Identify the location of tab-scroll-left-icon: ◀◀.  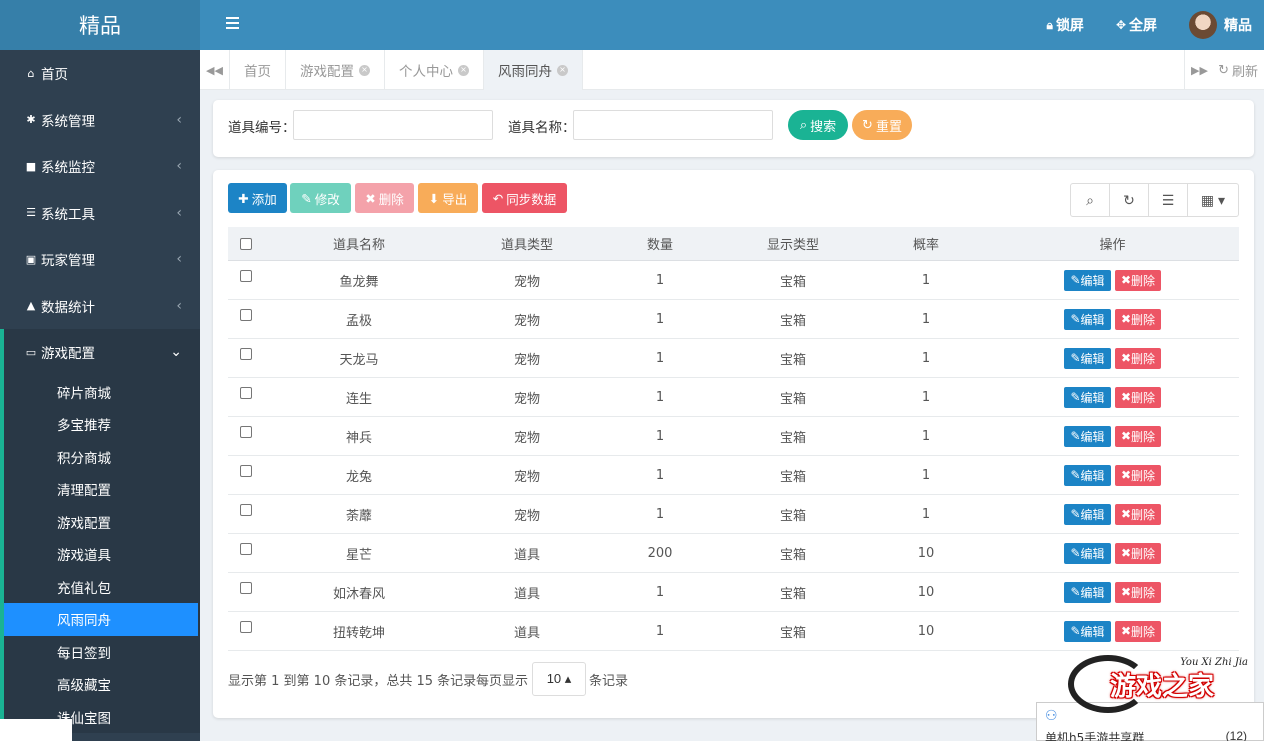
(215, 70).